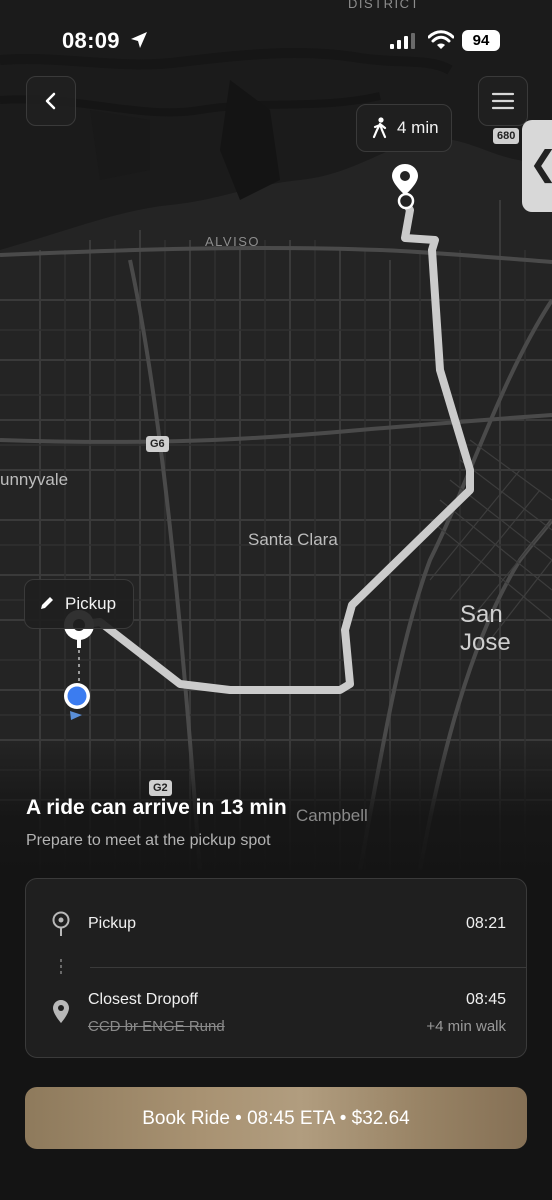 Image resolution: width=552 pixels, height=1200 pixels. I want to click on walking-person-icon, so click(379, 128).